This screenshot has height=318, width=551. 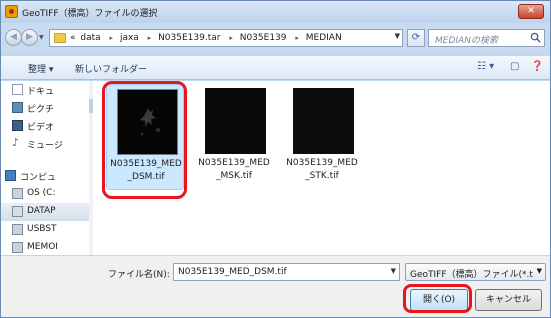 What do you see at coordinates (73, 38) in the screenshot?
I see `breadcrumb-overflow: «` at bounding box center [73, 38].